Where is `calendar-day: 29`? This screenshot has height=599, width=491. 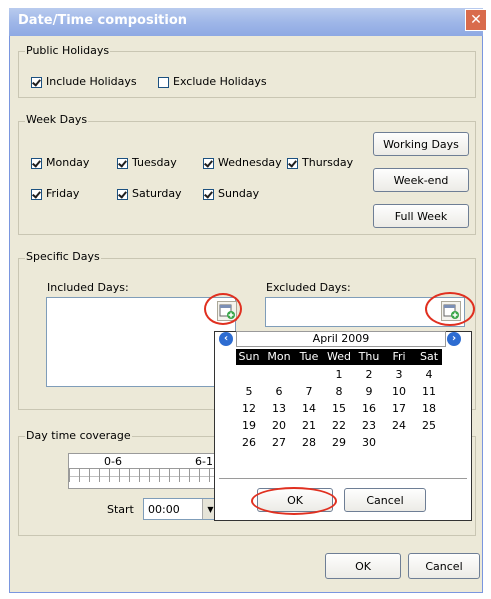 calendar-day: 29 is located at coordinates (339, 444).